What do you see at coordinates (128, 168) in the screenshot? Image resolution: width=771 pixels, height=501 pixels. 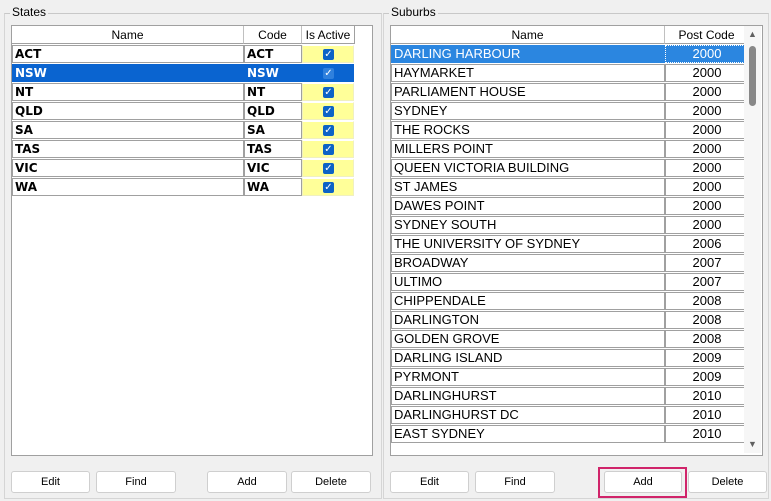 I see `state-name-cell: VIC` at bounding box center [128, 168].